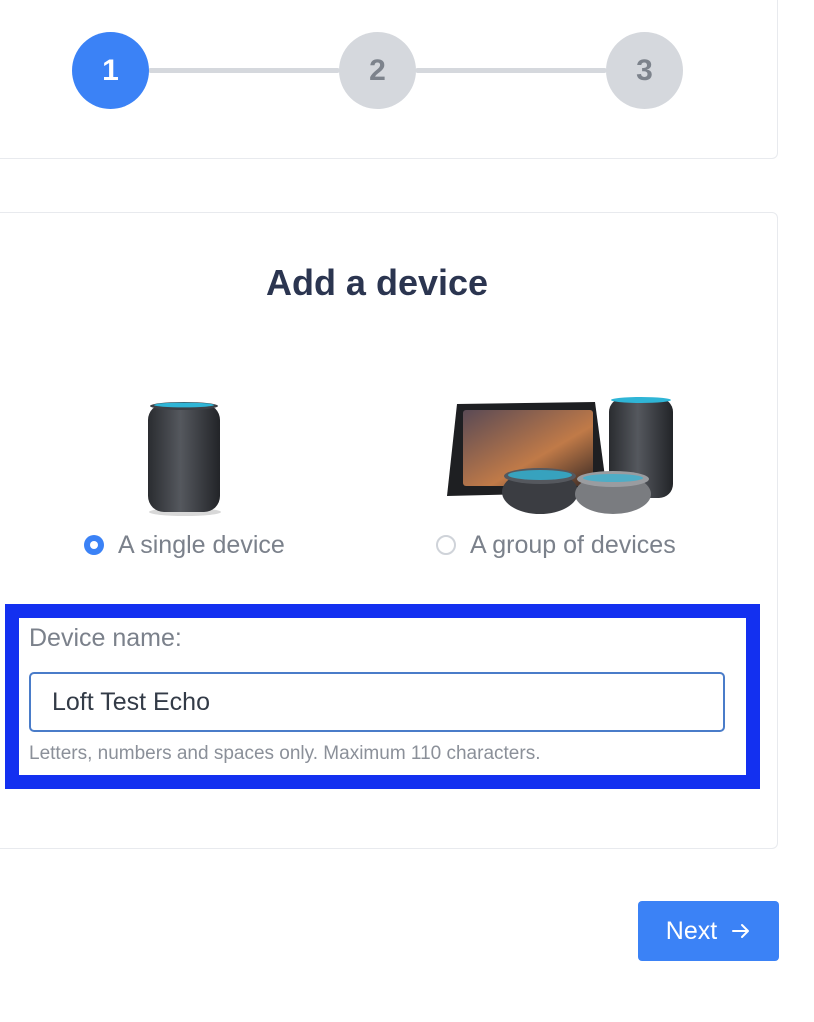 This screenshot has height=1022, width=814. I want to click on single-device-label: A single device, so click(201, 545).